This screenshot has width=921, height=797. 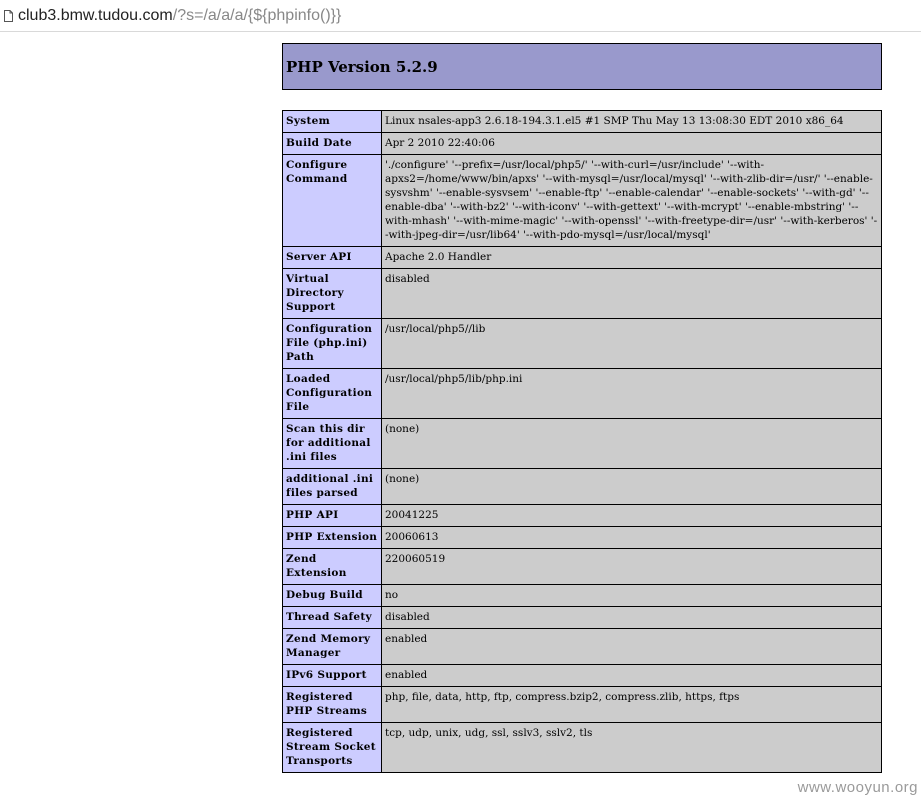 I want to click on row-value: 220060519, so click(x=631, y=566).